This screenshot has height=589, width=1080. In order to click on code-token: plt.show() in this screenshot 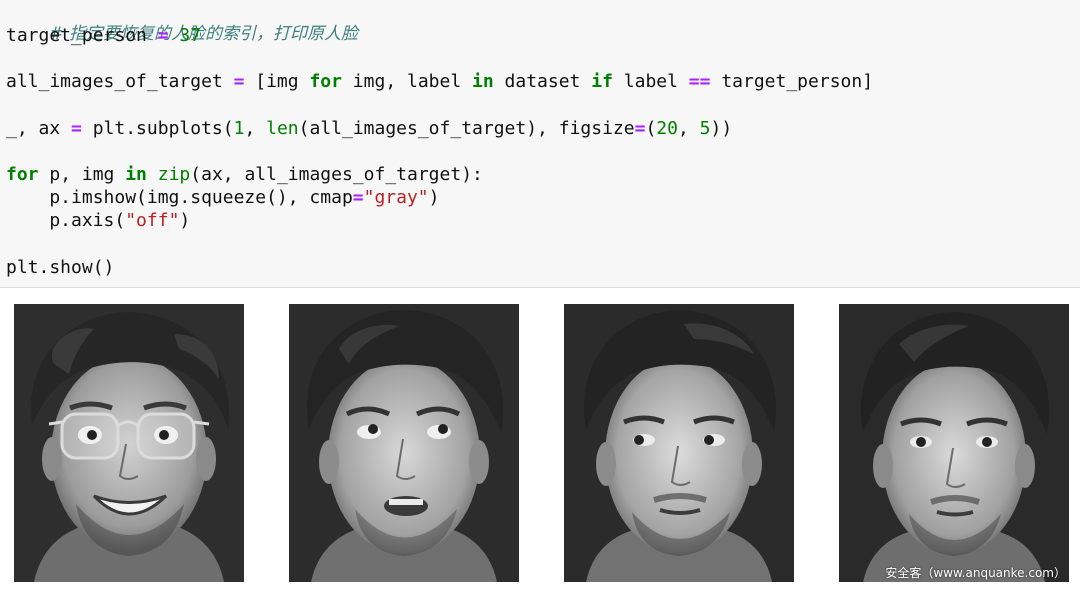, I will do `click(60, 267)`.